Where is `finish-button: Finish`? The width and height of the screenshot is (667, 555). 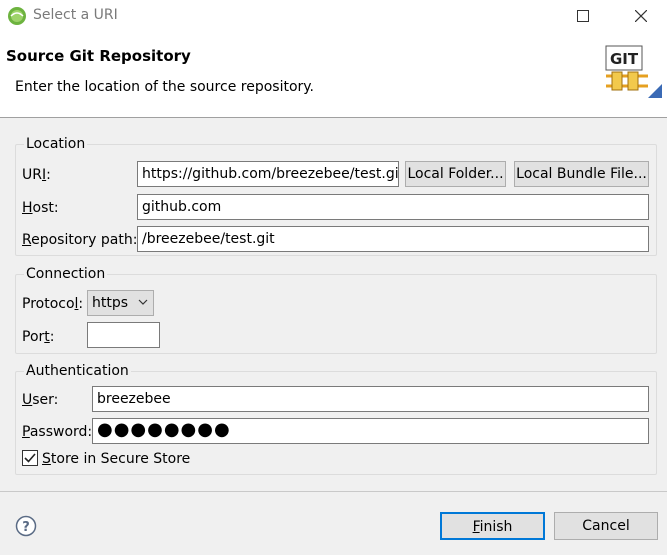 finish-button: Finish is located at coordinates (492, 526).